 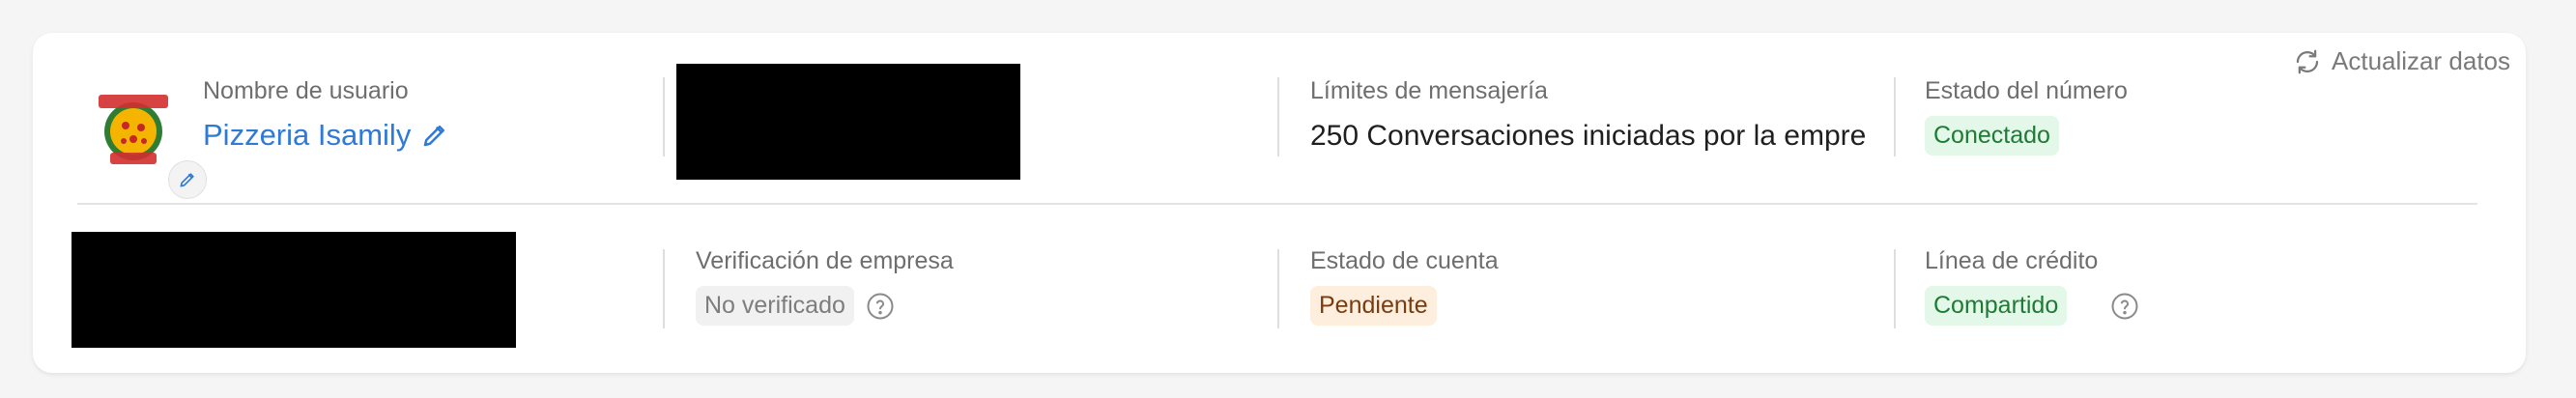 What do you see at coordinates (2421, 60) in the screenshot?
I see `refresh-data-label: Actualizar datos` at bounding box center [2421, 60].